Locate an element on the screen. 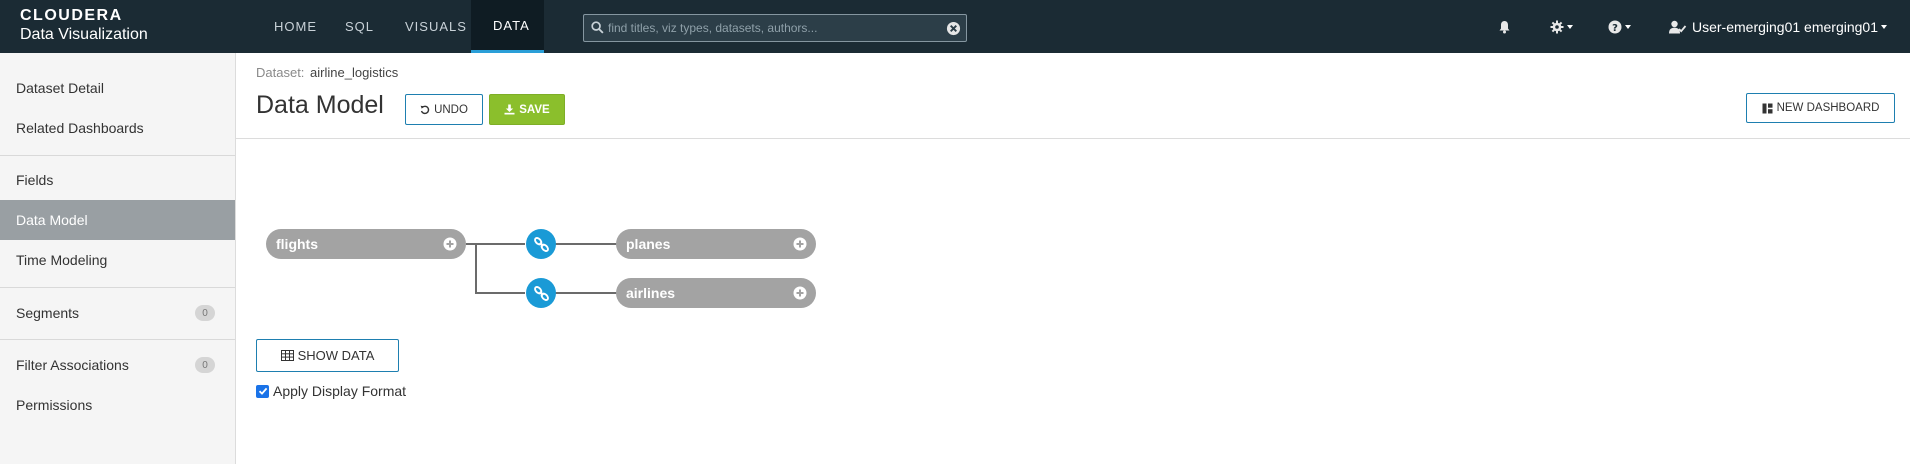 The height and width of the screenshot is (464, 1910). download-icon is located at coordinates (509, 109).